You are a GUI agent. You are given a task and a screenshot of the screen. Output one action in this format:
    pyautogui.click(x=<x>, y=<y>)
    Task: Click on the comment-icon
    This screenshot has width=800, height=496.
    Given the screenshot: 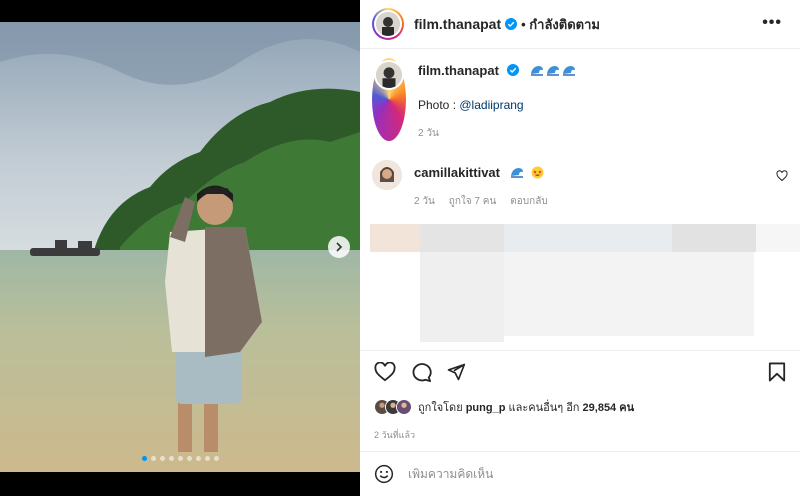 What is the action you would take?
    pyautogui.click(x=421, y=372)
    